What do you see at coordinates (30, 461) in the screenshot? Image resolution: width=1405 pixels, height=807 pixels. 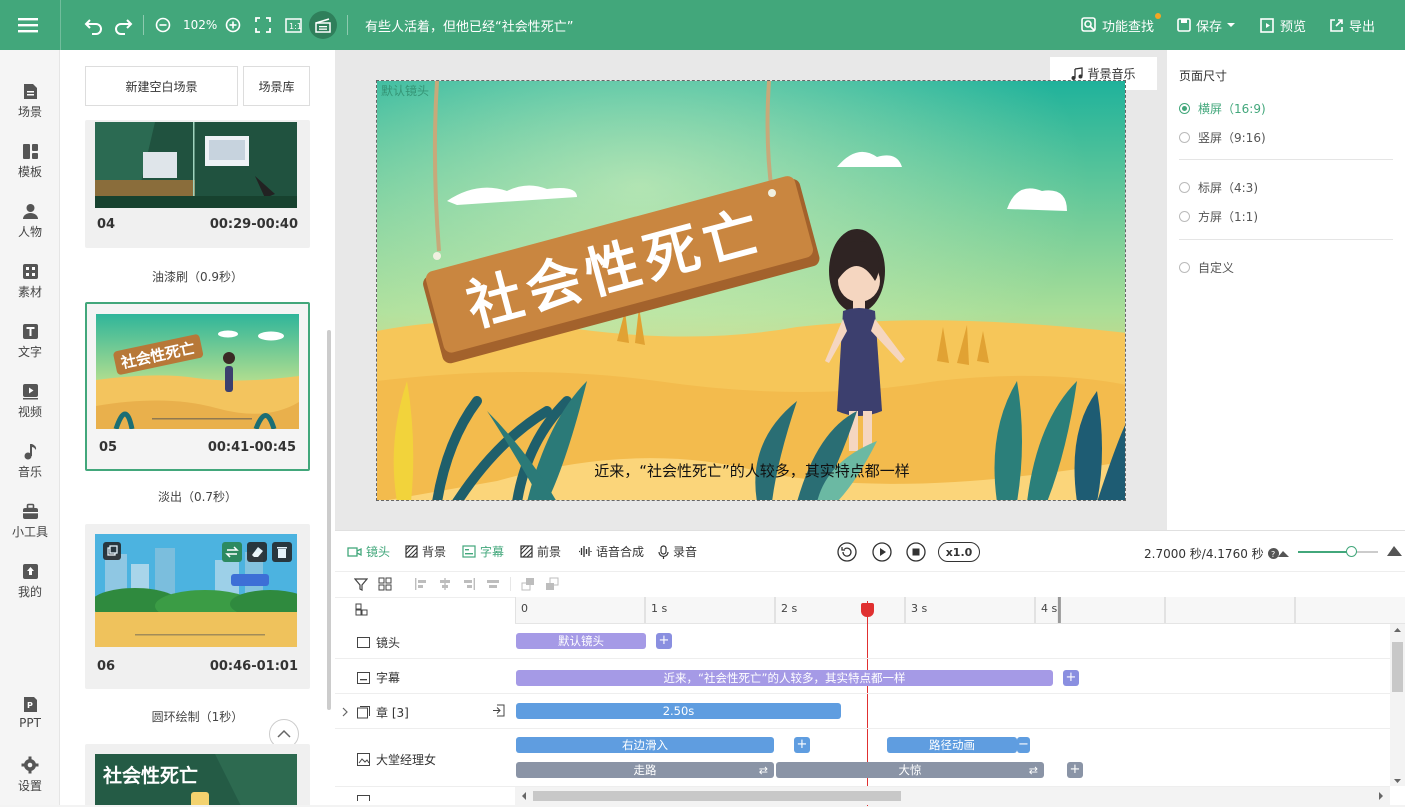 I see `nav-item-music: 音乐` at bounding box center [30, 461].